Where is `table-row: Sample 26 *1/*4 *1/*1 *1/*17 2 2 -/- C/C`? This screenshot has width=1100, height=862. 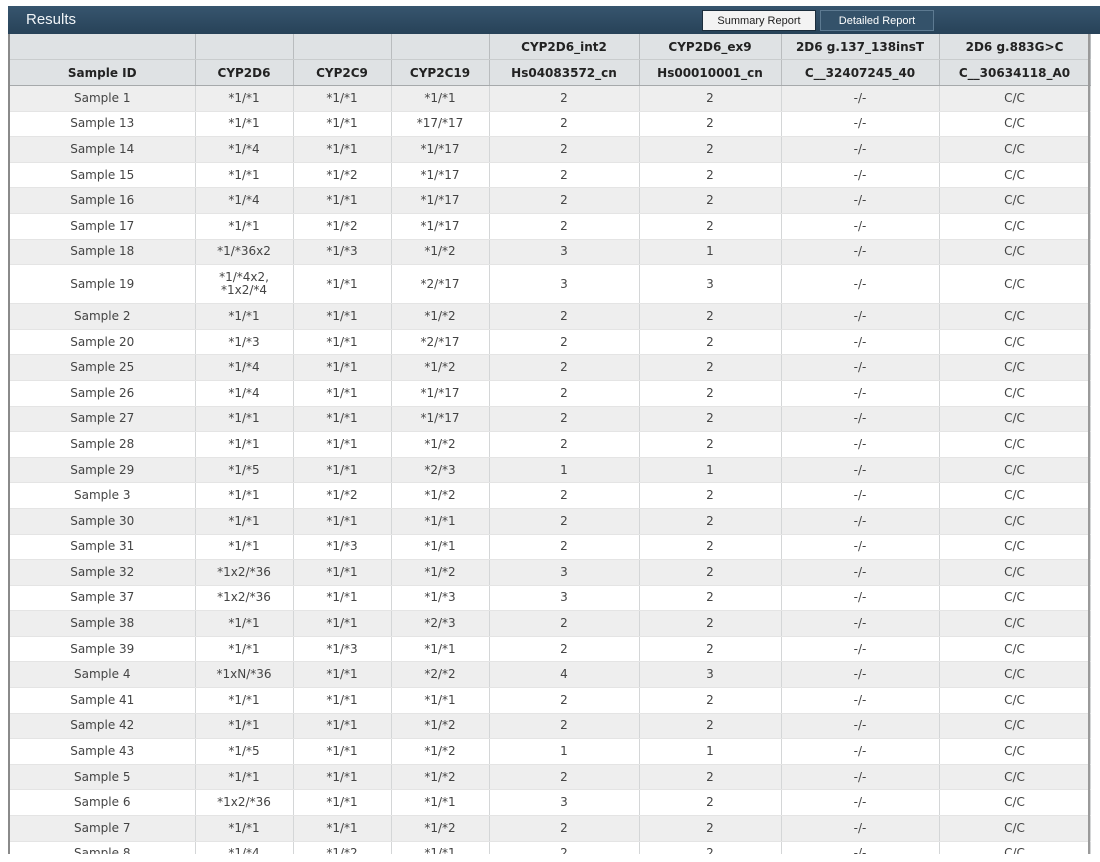 table-row: Sample 26 *1/*4 *1/*1 *1/*17 2 2 -/- C/C is located at coordinates (550, 393).